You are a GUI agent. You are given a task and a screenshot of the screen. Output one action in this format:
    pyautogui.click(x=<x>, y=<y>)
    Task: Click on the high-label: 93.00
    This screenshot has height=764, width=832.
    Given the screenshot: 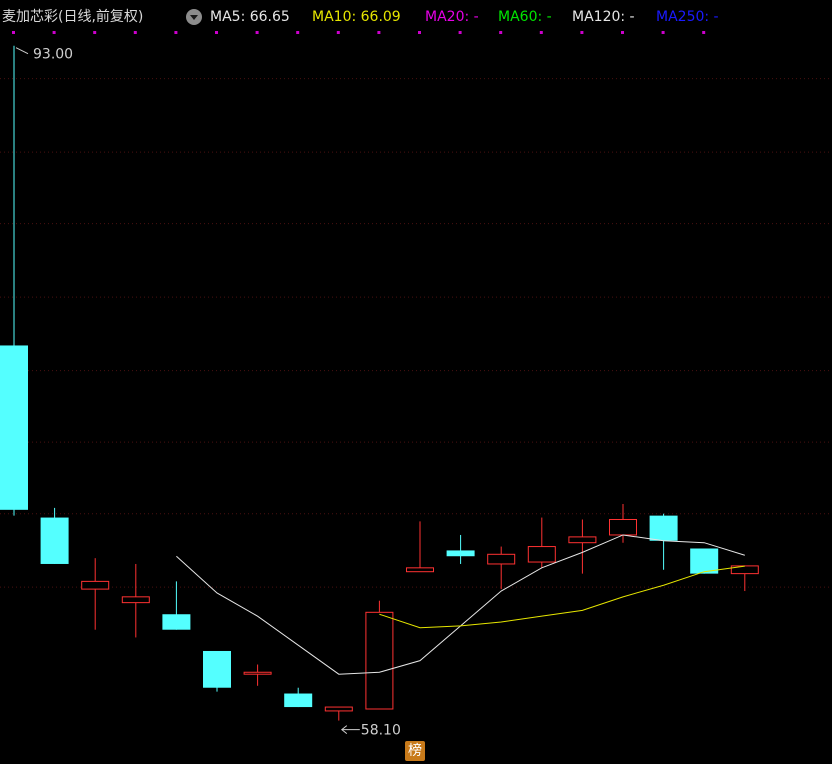 What is the action you would take?
    pyautogui.click(x=53, y=55)
    